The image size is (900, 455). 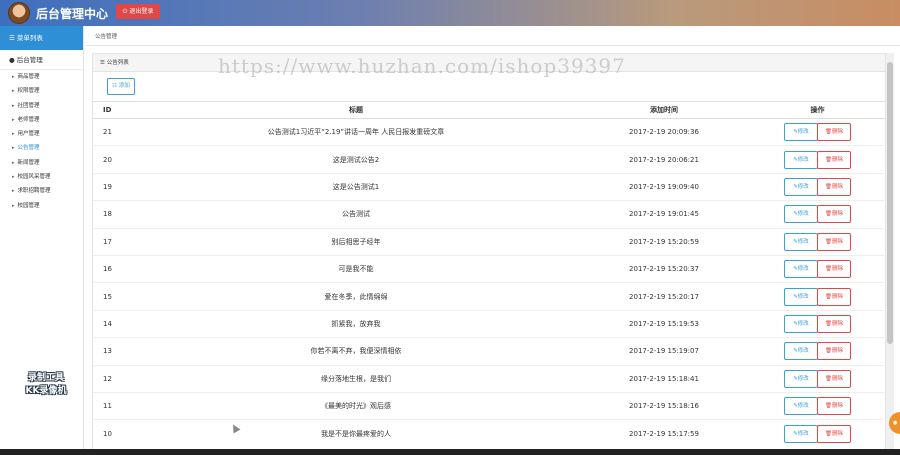 I want to click on row-time: 2017-2-19 20:06:21, so click(x=664, y=159).